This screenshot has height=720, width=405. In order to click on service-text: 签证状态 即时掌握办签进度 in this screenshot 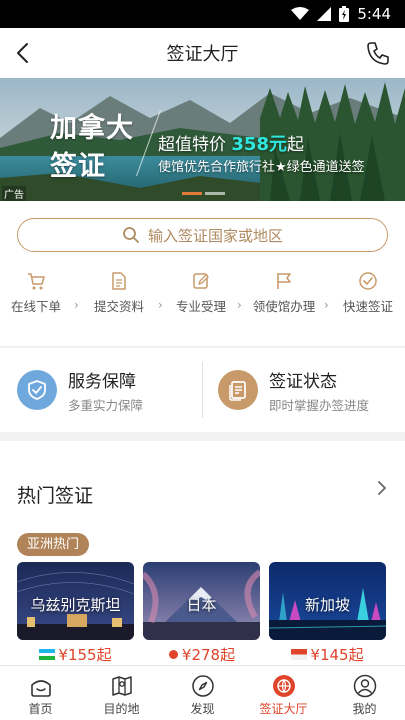, I will do `click(319, 390)`.